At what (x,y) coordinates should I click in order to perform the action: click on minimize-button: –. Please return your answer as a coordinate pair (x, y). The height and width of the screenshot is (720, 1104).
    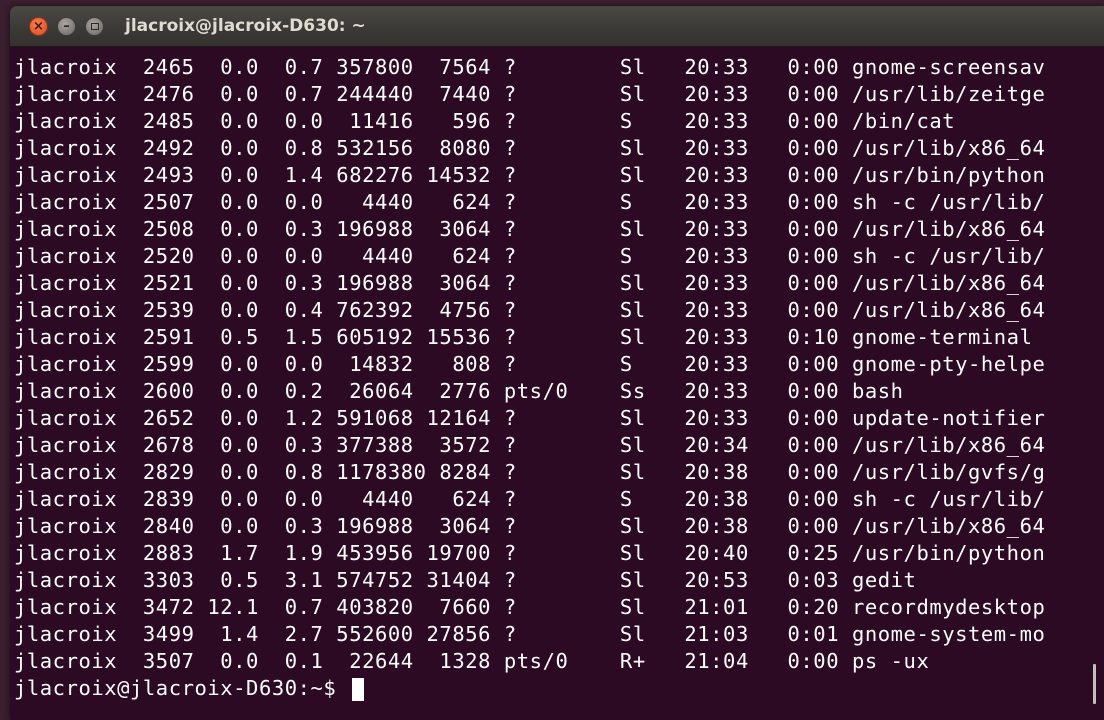
    Looking at the image, I should click on (66, 26).